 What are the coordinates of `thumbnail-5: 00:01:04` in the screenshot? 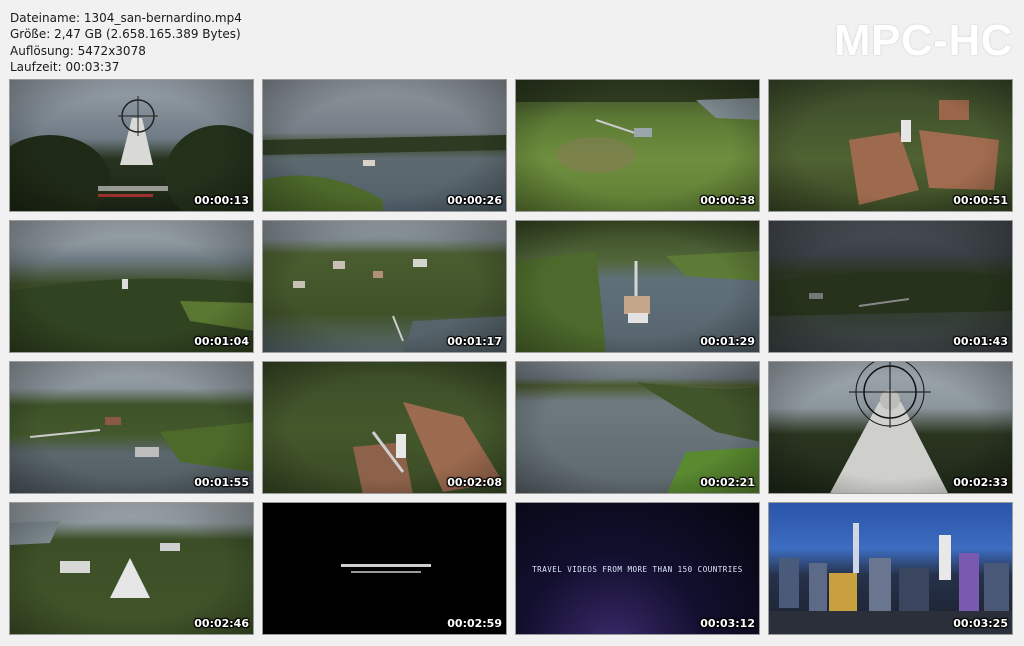 It's located at (131, 286).